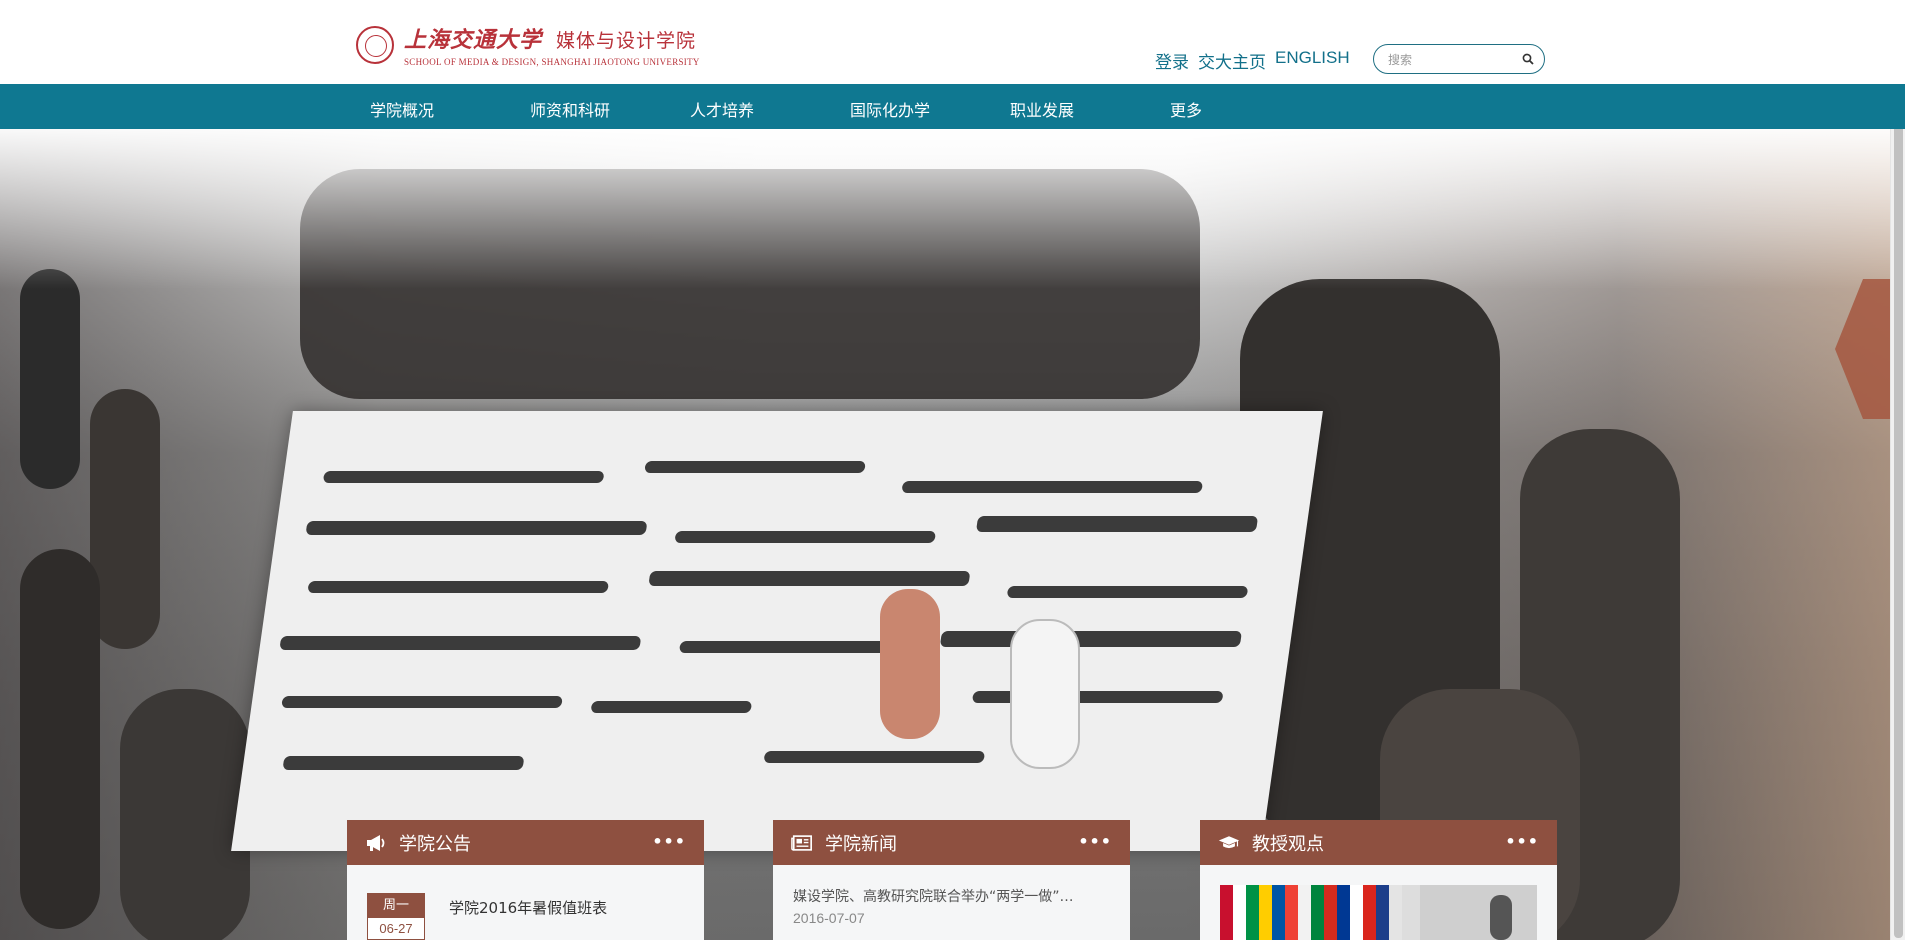  Describe the element at coordinates (1453, 59) in the screenshot. I see `search-input` at that location.